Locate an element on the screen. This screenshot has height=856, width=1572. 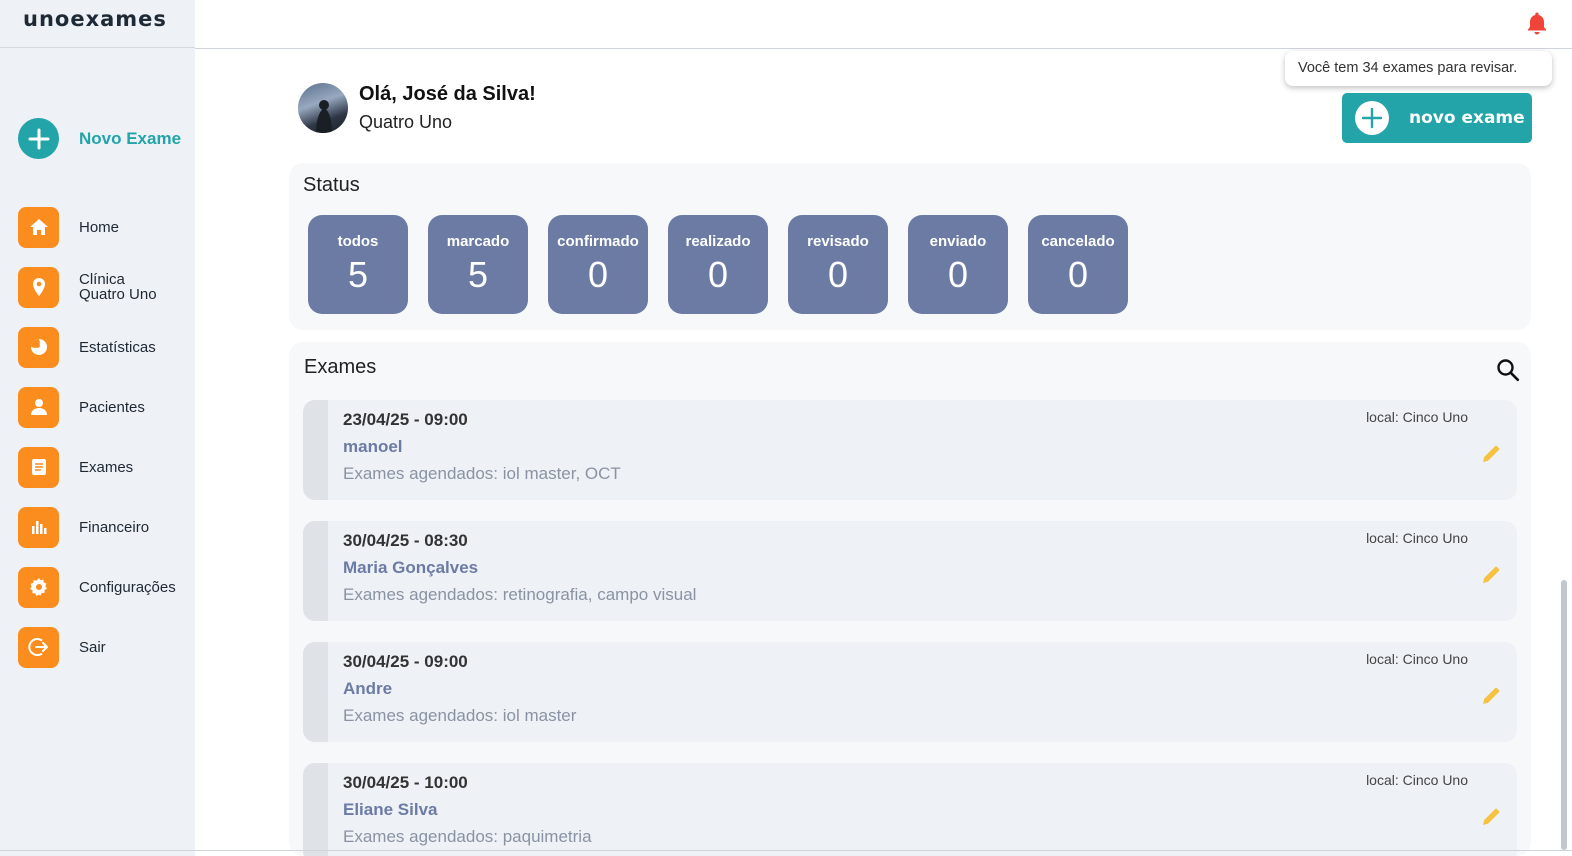
sidebar-item-label-group: Clínica Quatro Uno is located at coordinates (118, 287).